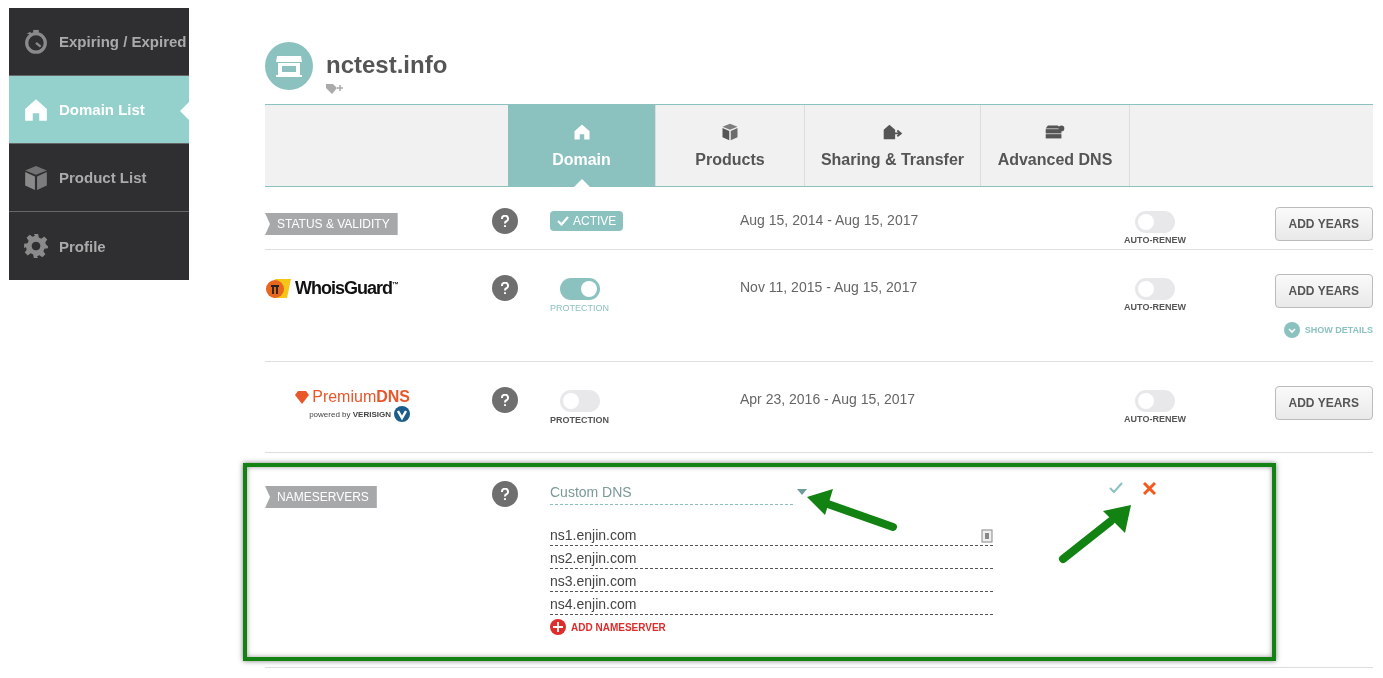 The image size is (1383, 678). I want to click on tab: Sharing & Transfer, so click(893, 145).